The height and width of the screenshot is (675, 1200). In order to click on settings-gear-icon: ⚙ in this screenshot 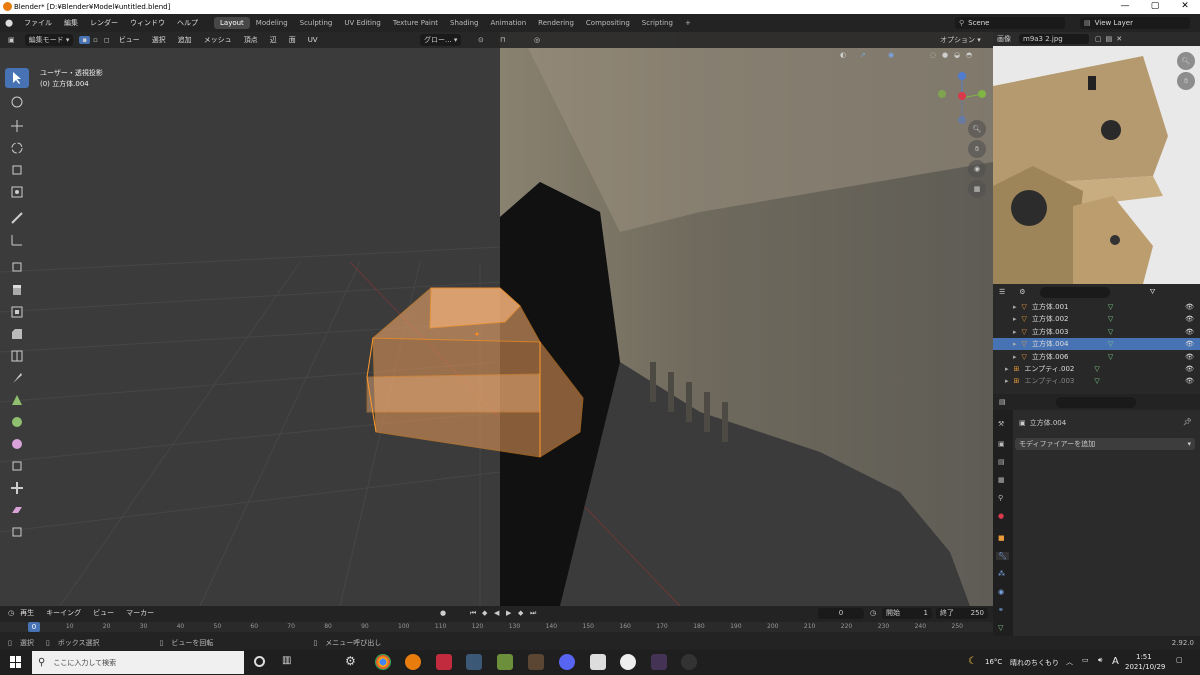, I will do `click(350, 661)`.